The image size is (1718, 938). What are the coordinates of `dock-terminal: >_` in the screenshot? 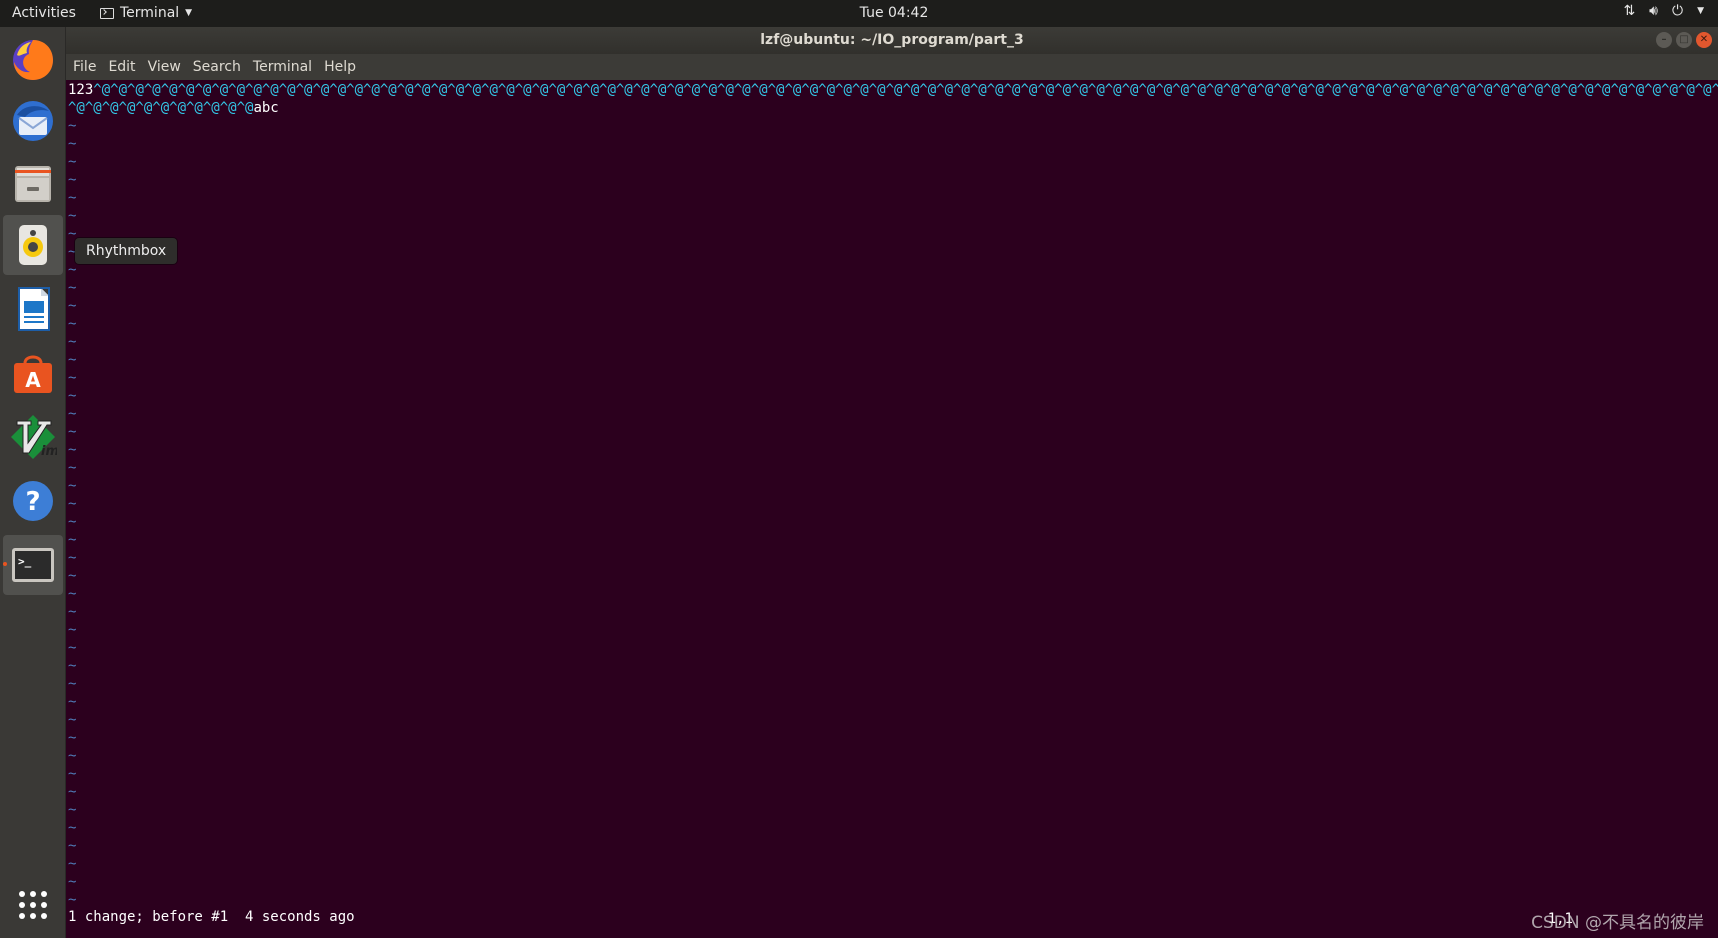 It's located at (33, 565).